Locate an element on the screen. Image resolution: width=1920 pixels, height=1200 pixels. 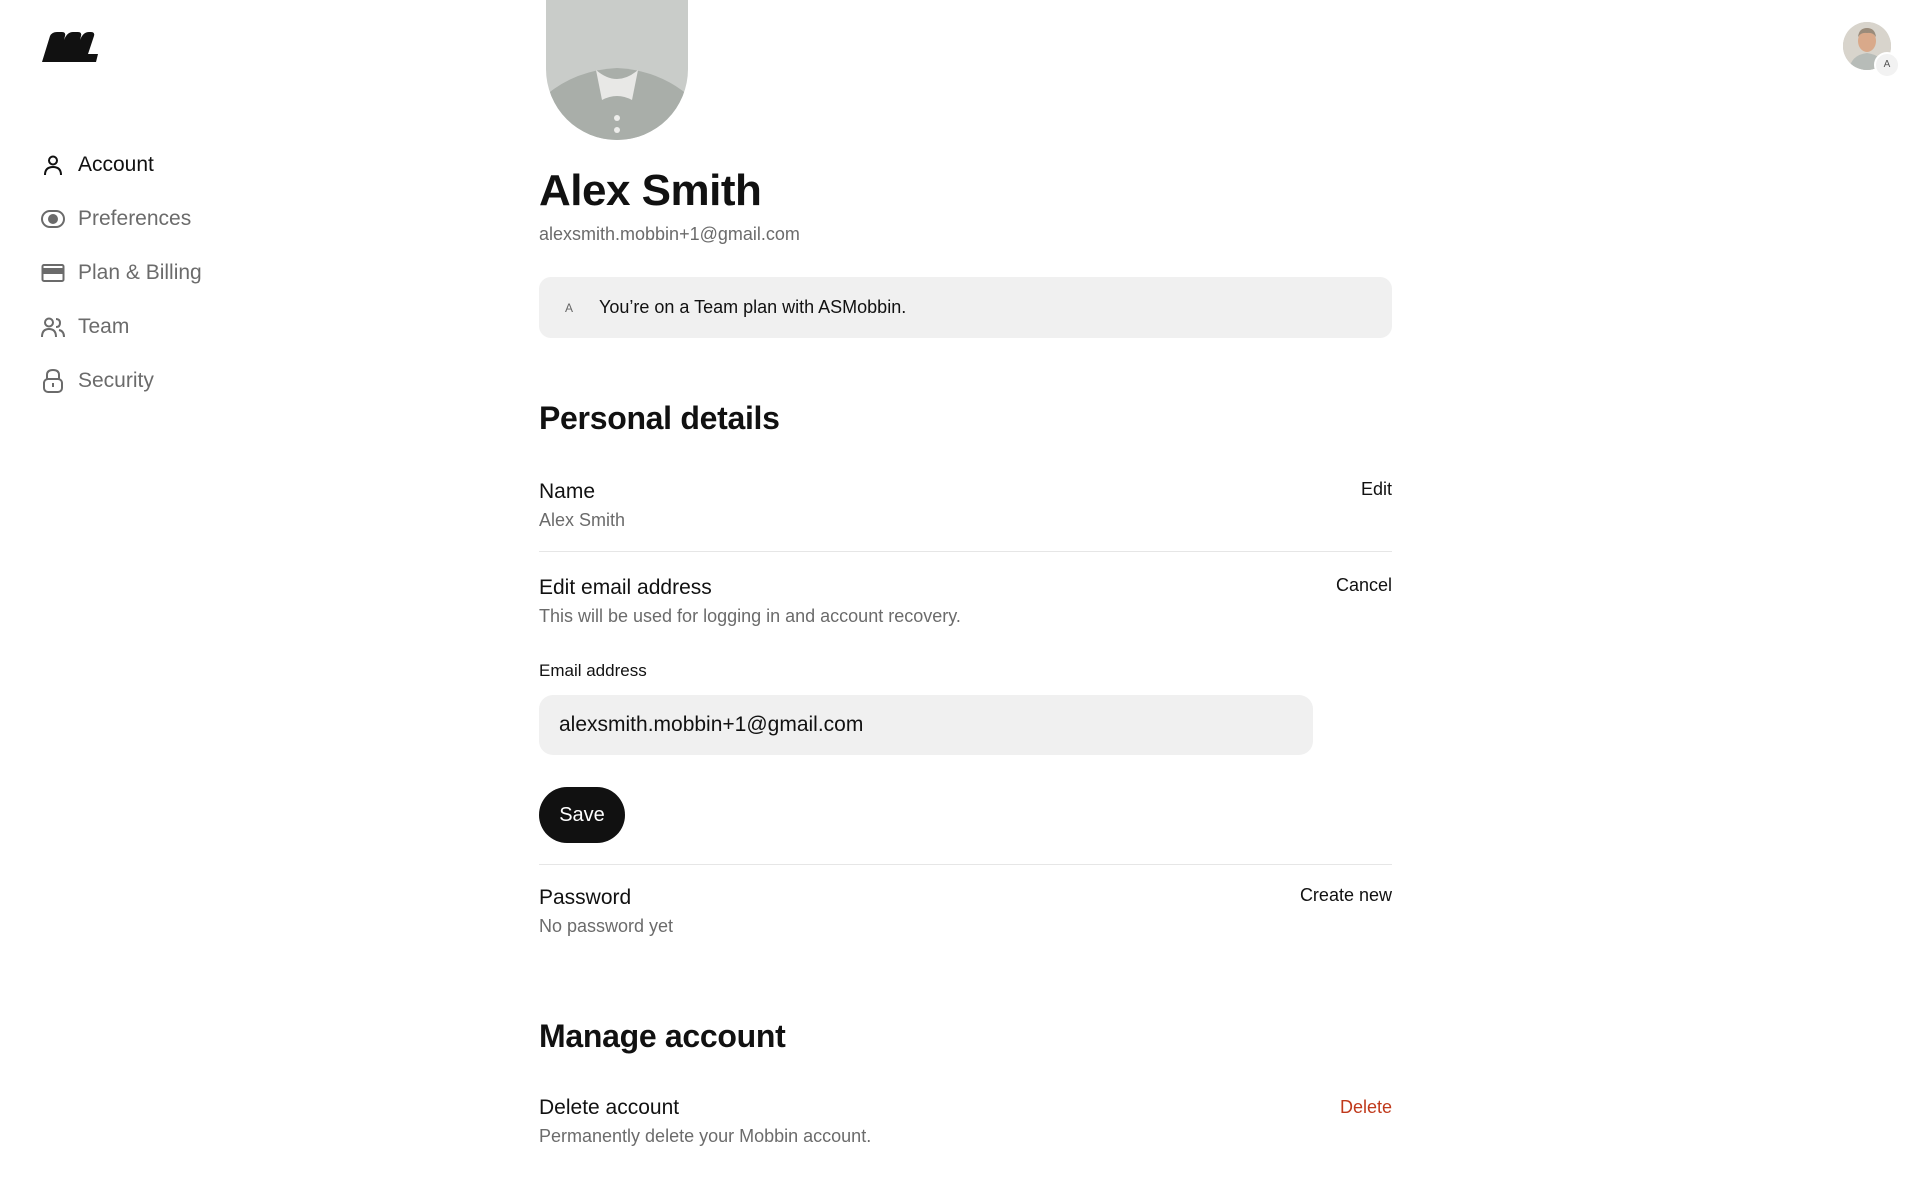
sidebar-item-preferences: Preferences is located at coordinates (170, 219).